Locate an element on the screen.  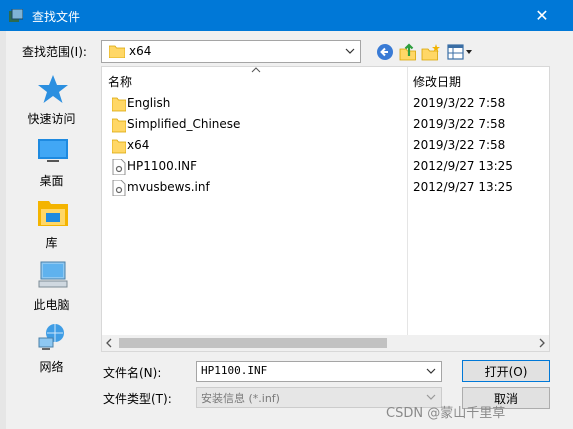
file-row: mvusbews.inf 2012/9/27 13:25 is located at coordinates (325, 188).